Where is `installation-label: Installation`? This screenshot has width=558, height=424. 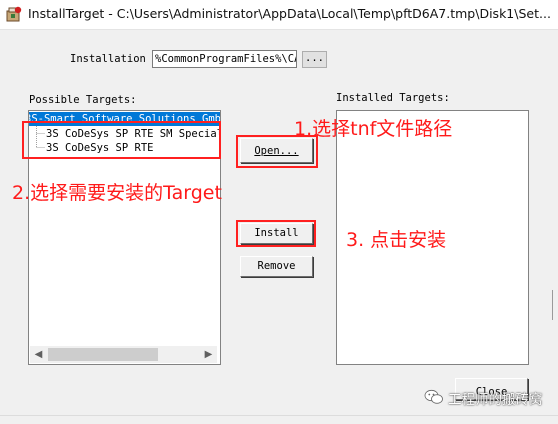
installation-label: Installation is located at coordinates (108, 59).